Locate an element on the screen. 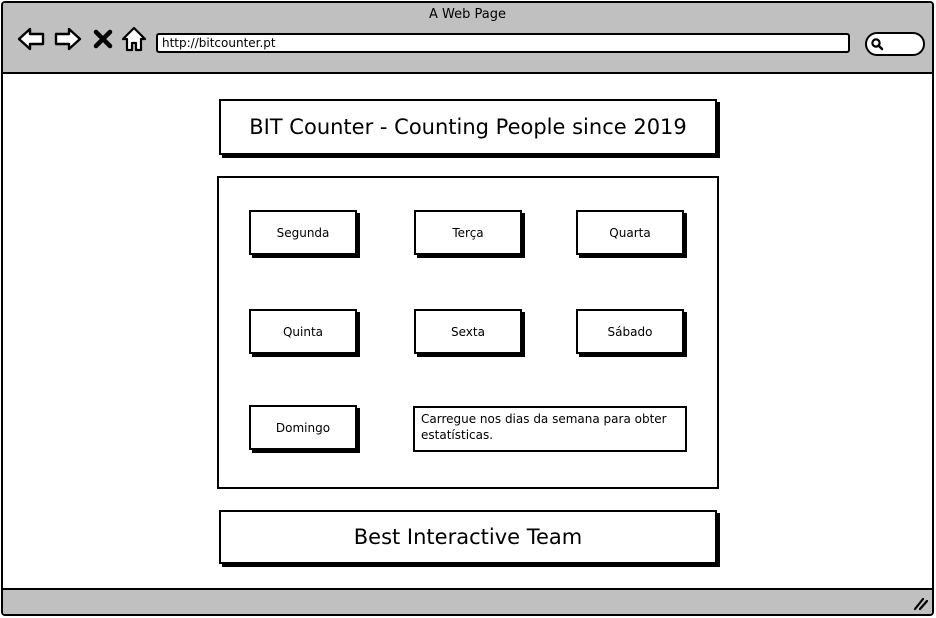 This screenshot has width=936, height=618. window-title: A Web Page is located at coordinates (467, 14).